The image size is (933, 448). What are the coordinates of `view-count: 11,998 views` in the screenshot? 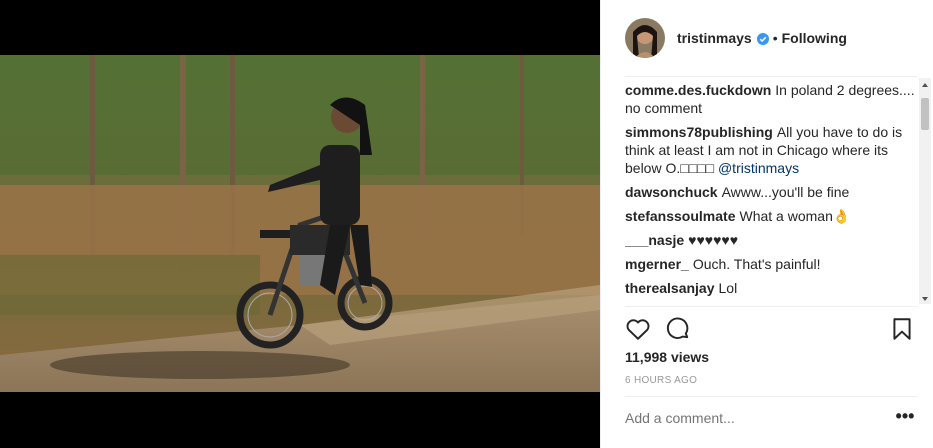 It's located at (667, 357).